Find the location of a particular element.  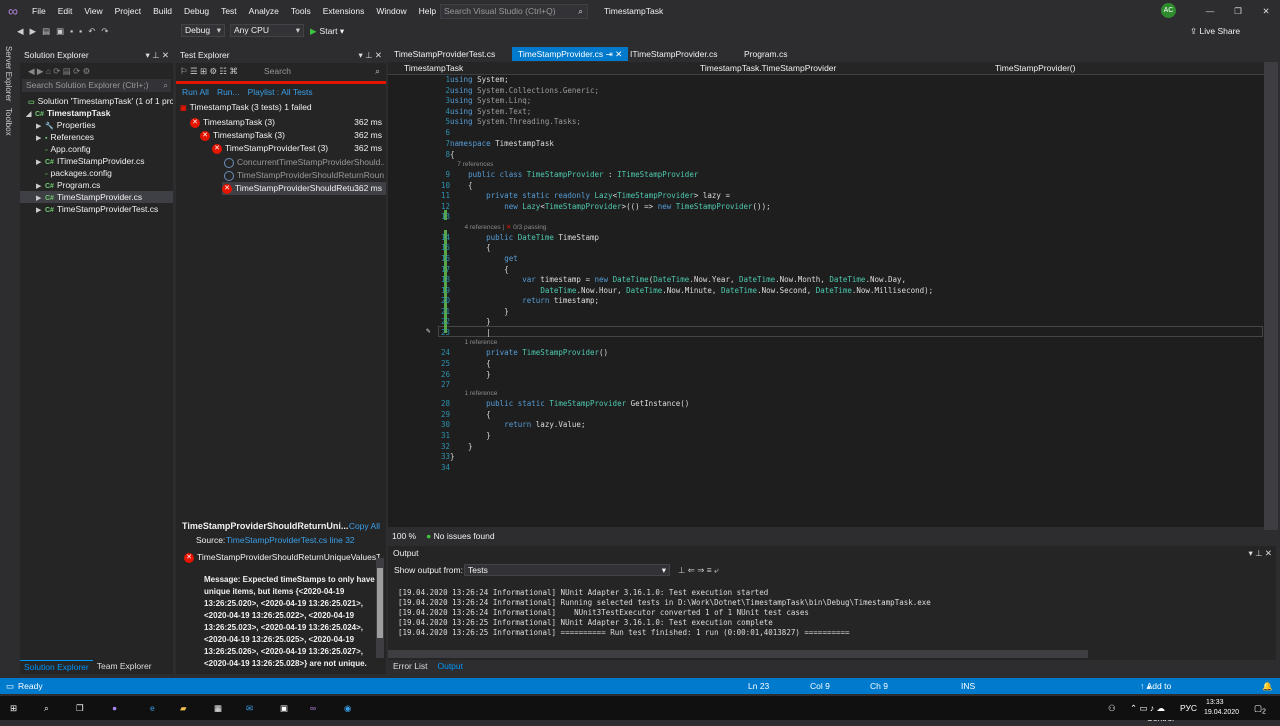

undo-icon: ↶ is located at coordinates (91, 31).